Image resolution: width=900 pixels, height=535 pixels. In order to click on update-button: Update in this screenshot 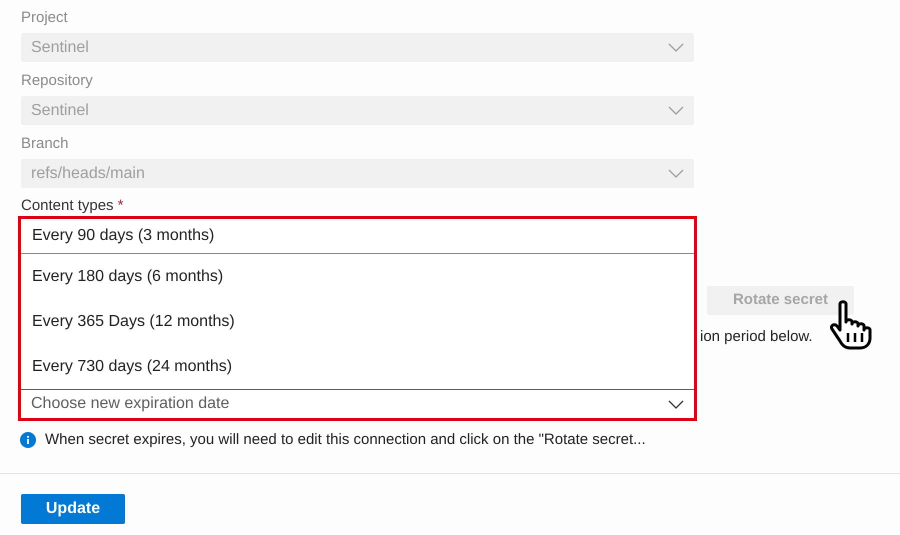, I will do `click(73, 509)`.